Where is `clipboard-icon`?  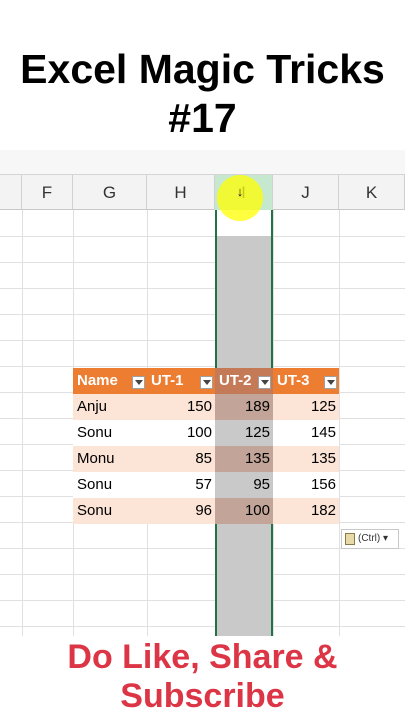
clipboard-icon is located at coordinates (350, 539).